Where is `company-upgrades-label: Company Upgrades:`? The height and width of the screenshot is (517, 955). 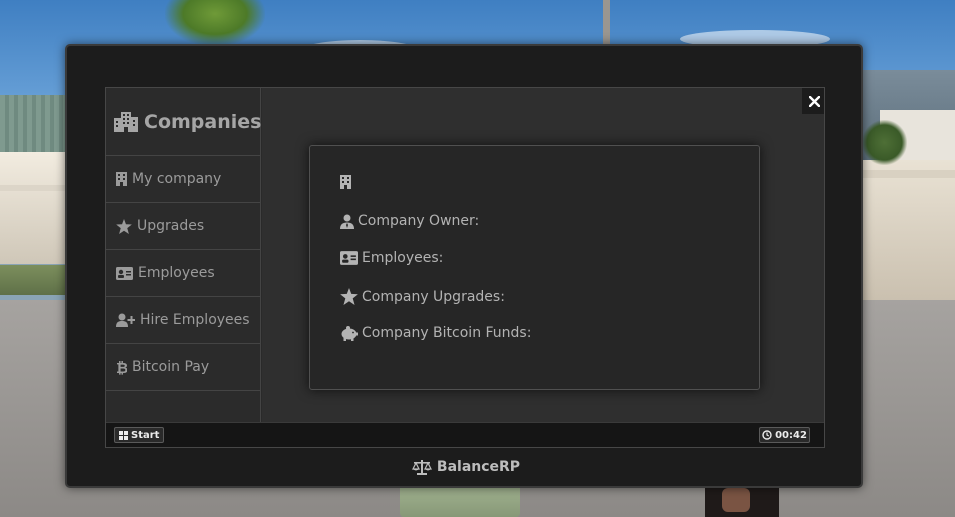 company-upgrades-label: Company Upgrades: is located at coordinates (433, 296).